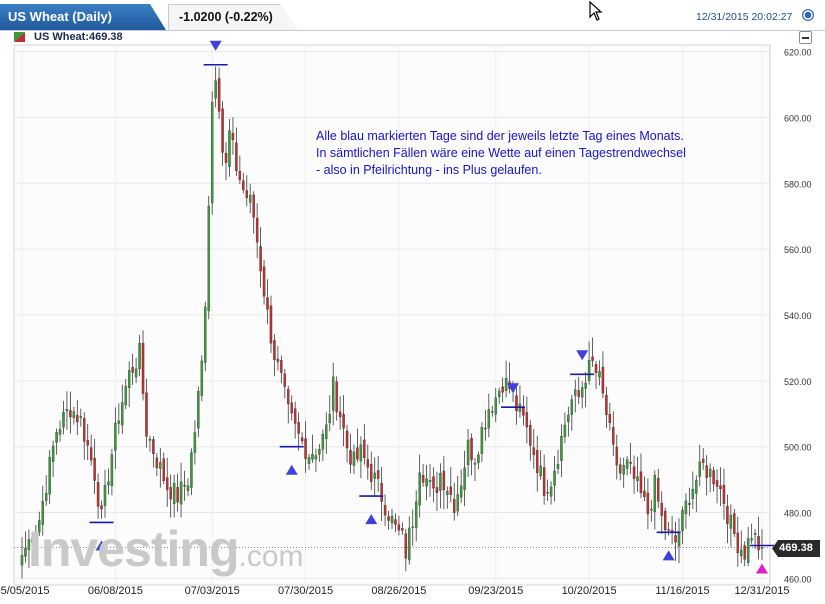 This screenshot has height=604, width=825. Describe the element at coordinates (166, 549) in the screenshot. I see `watermark: Investing.com` at that location.